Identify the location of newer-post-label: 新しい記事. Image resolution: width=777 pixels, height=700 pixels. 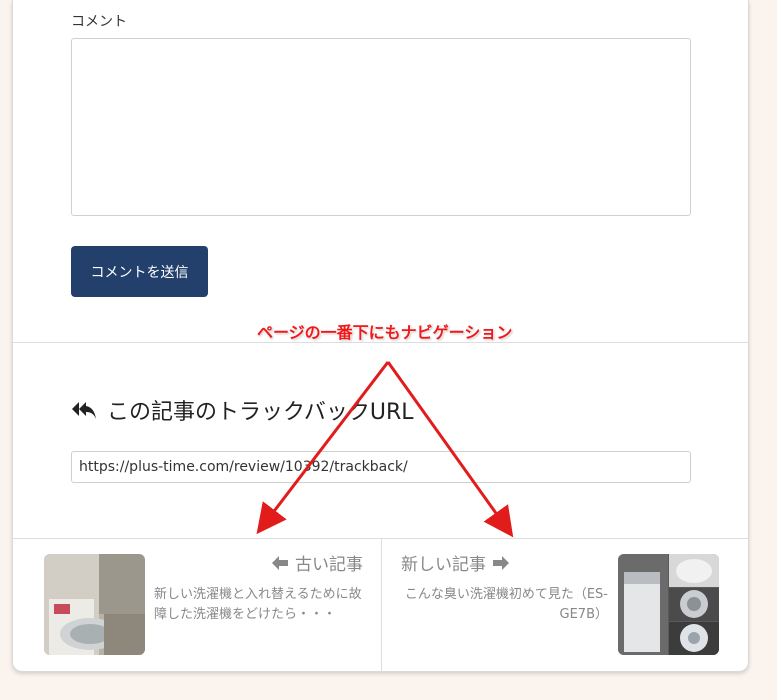
(443, 565).